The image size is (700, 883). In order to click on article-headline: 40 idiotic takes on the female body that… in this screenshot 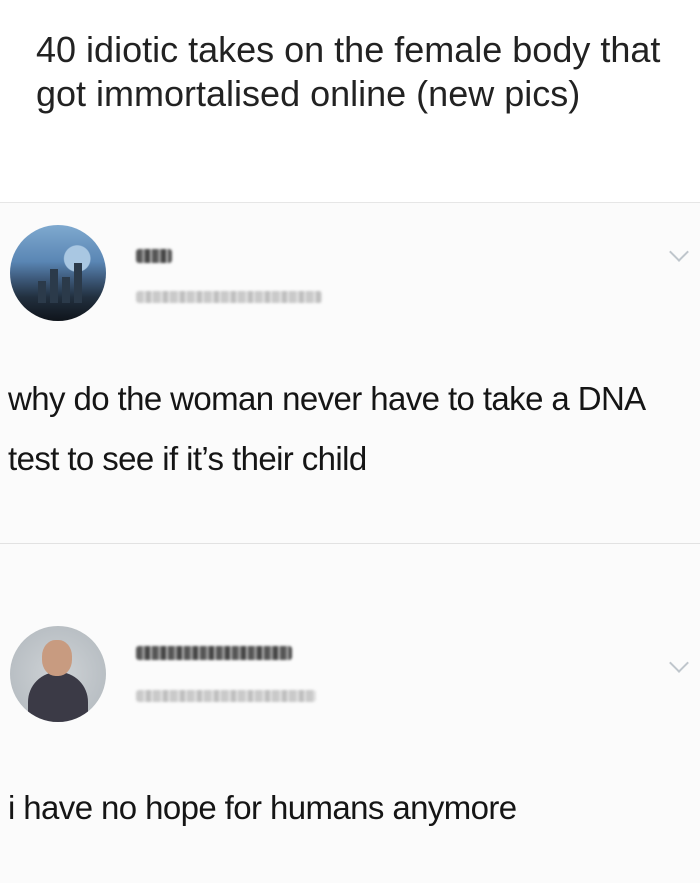, I will do `click(348, 71)`.